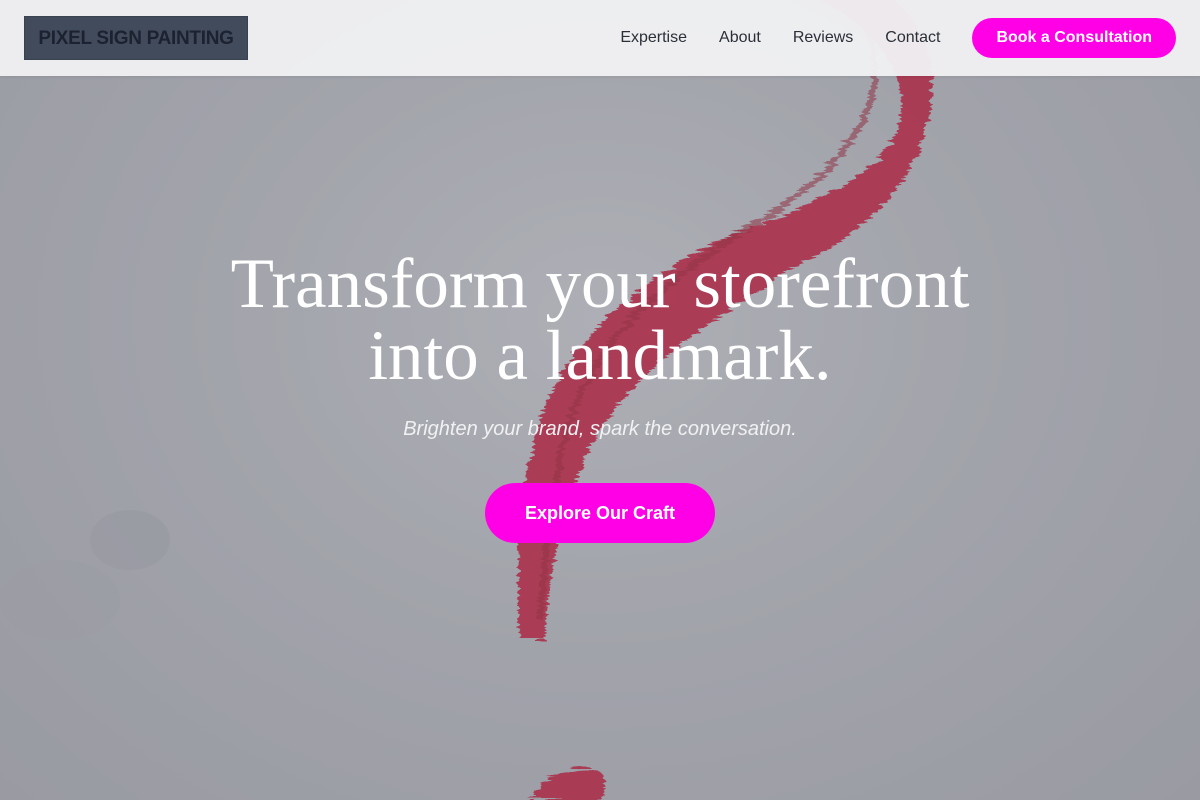  What do you see at coordinates (653, 38) in the screenshot?
I see `nav-link-expertise: Expertise` at bounding box center [653, 38].